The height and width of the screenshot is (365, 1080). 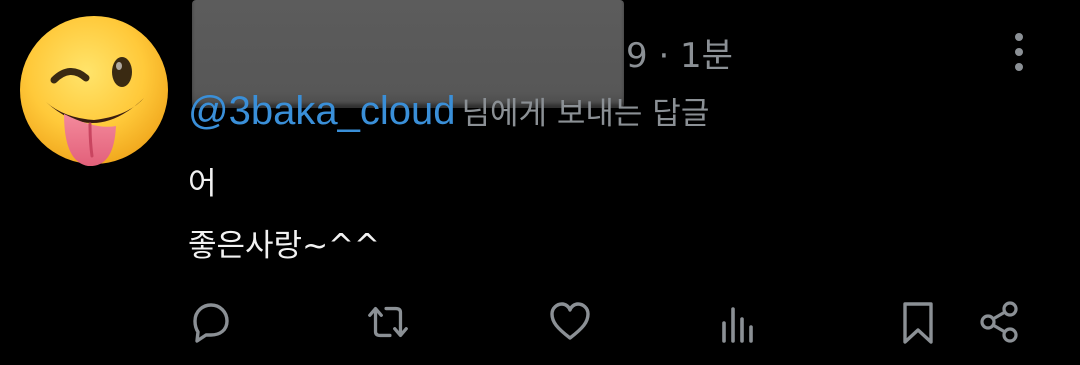 I want to click on reply-button, so click(x=210, y=322).